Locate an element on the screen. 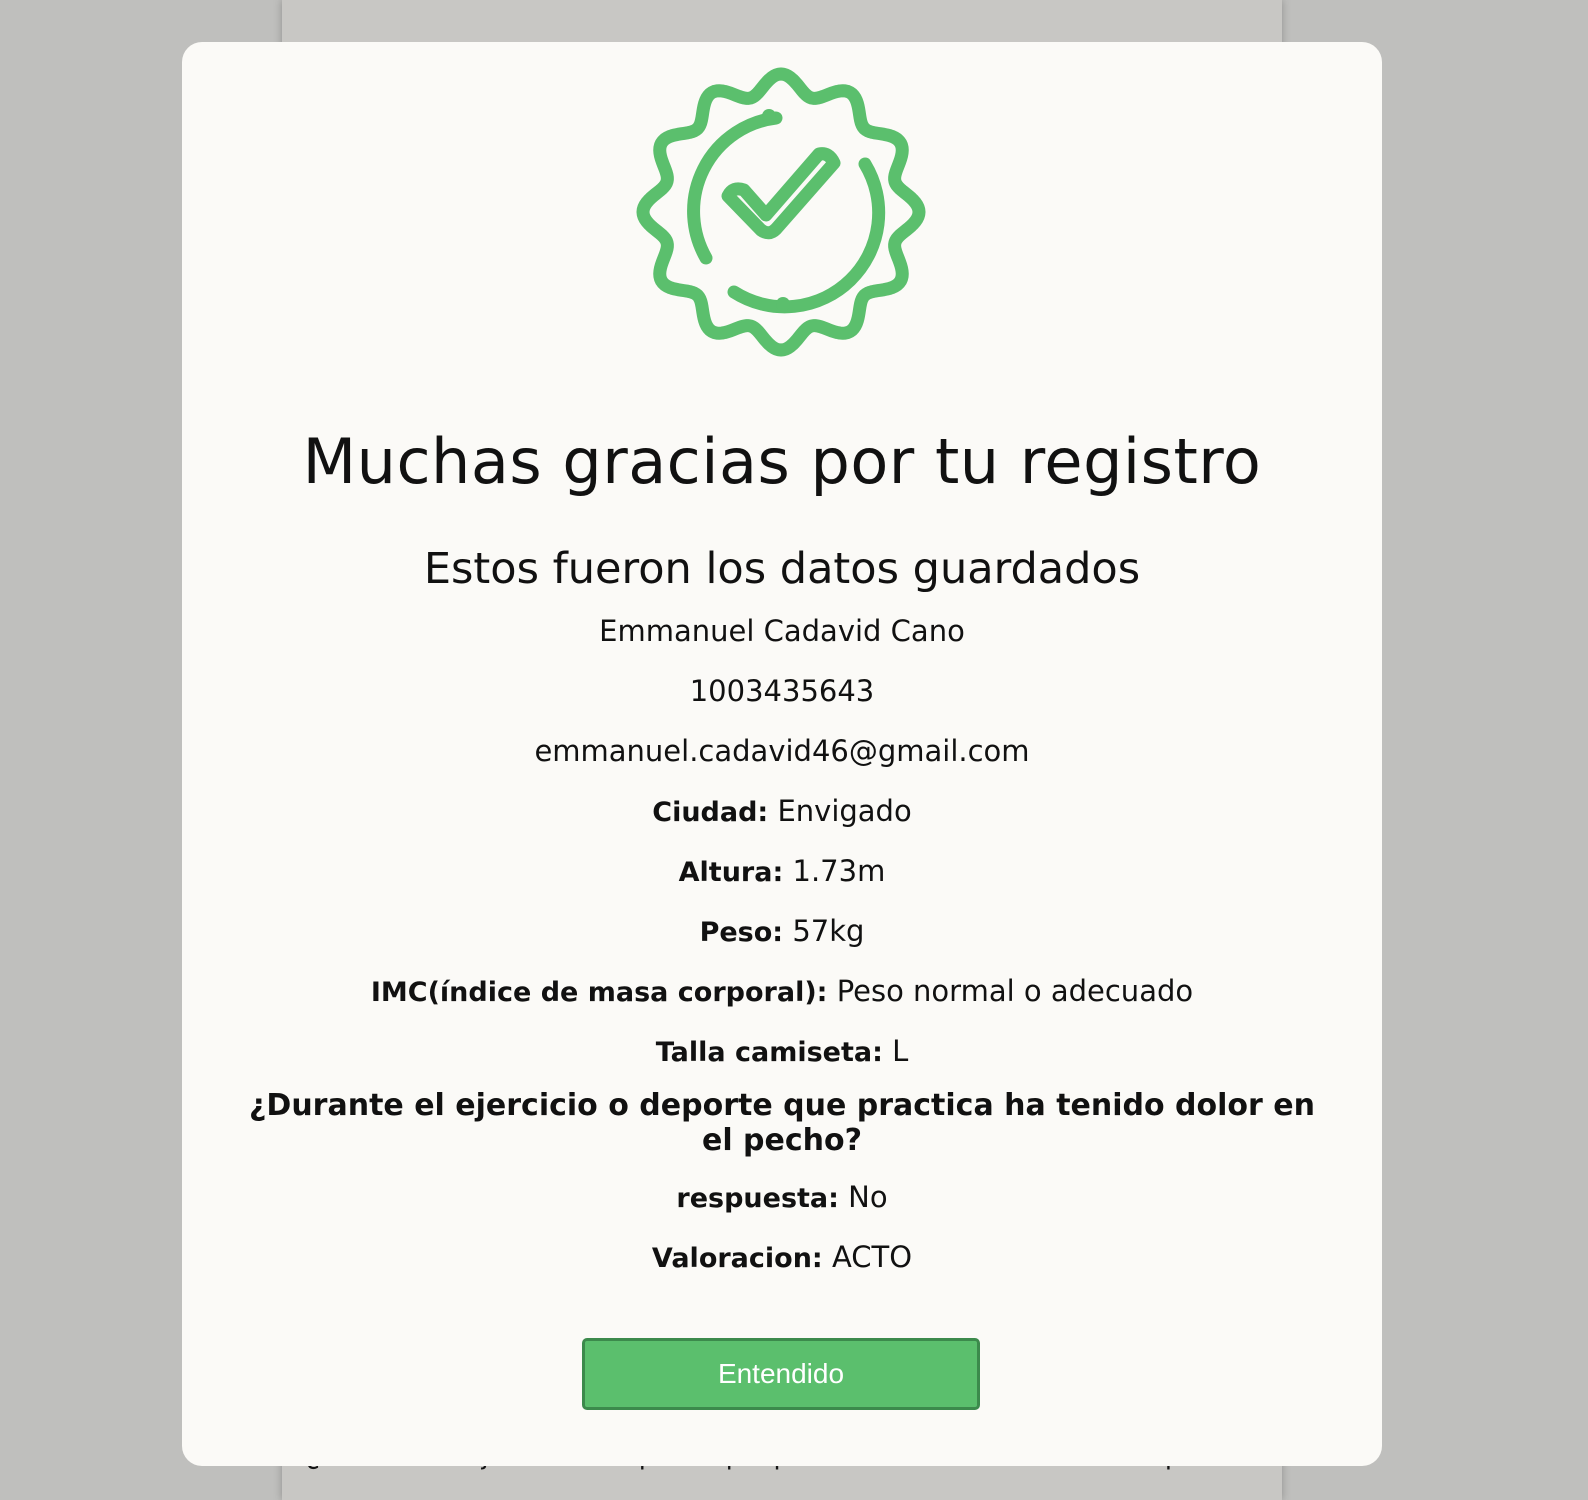  field-value: L is located at coordinates (900, 1051).